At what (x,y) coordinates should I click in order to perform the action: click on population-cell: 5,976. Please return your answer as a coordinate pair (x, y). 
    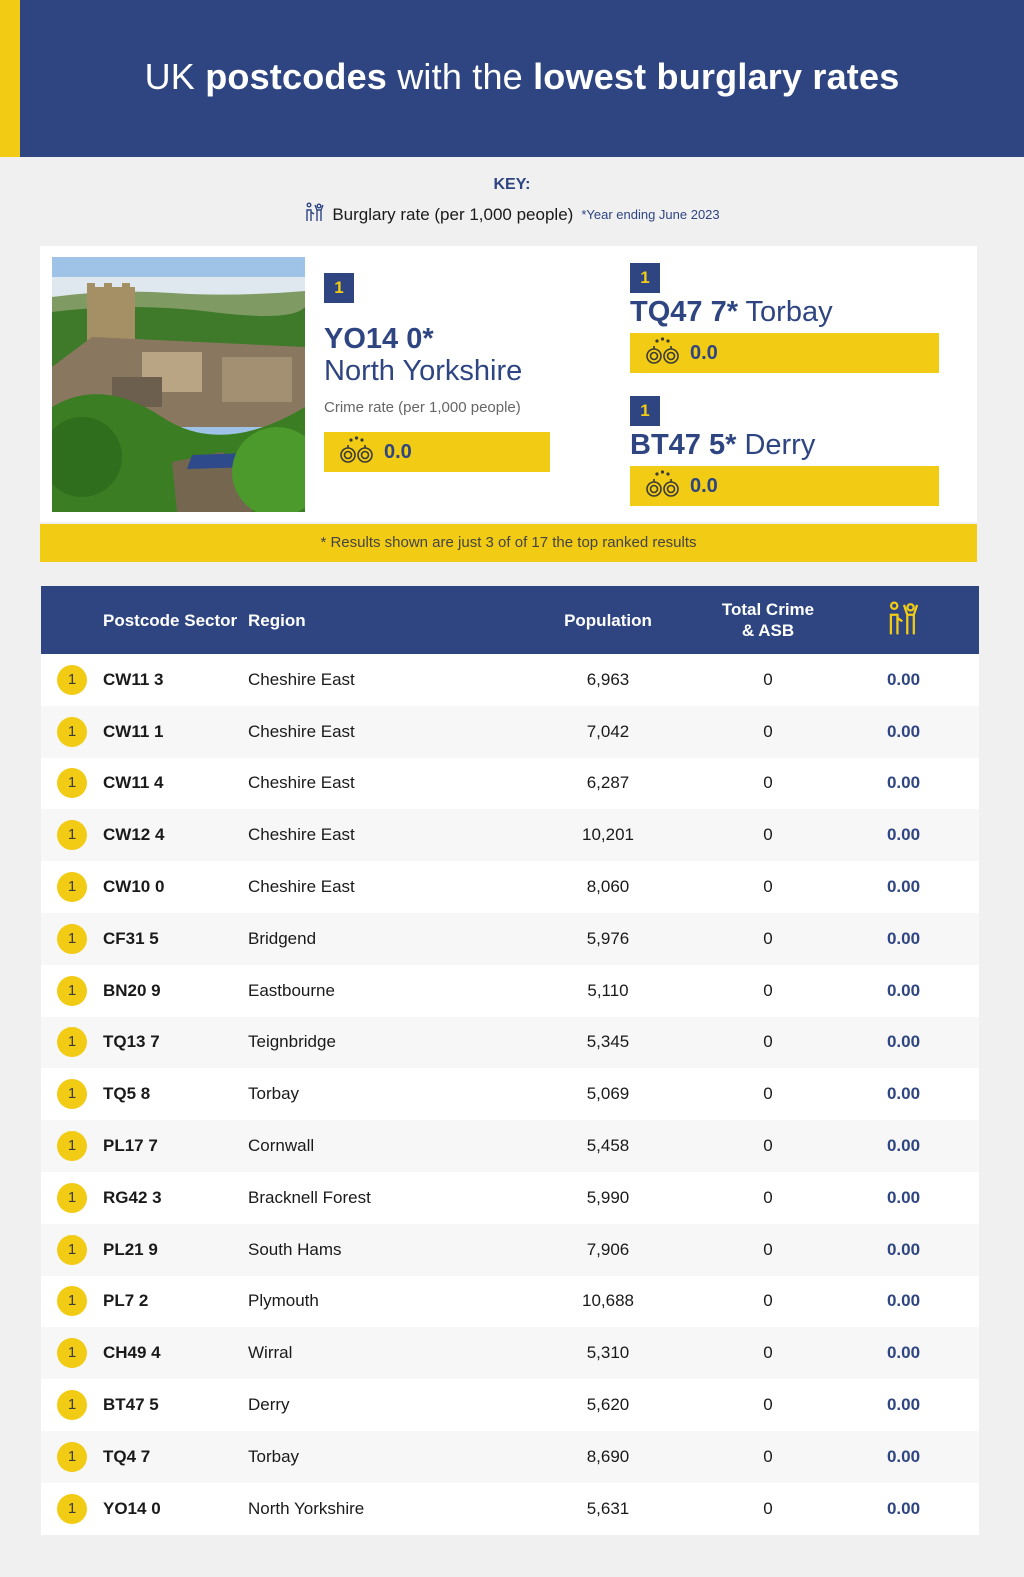
    Looking at the image, I should click on (608, 938).